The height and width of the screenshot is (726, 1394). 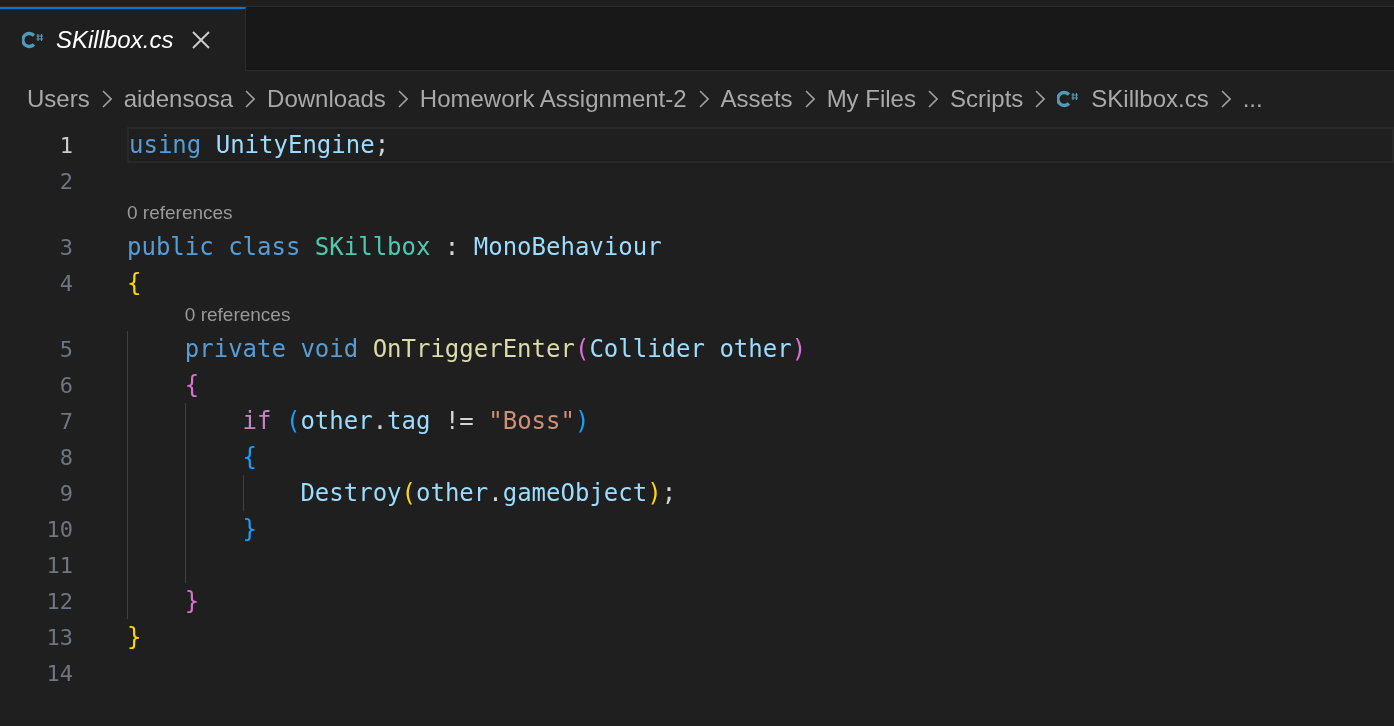 What do you see at coordinates (66, 349) in the screenshot?
I see `line-number: 5` at bounding box center [66, 349].